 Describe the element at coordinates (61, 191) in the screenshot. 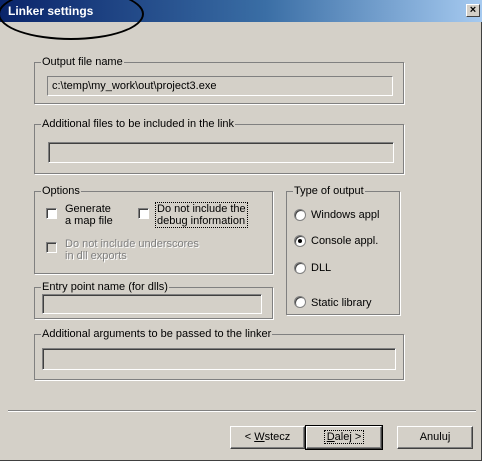

I see `options-label: Options` at that location.